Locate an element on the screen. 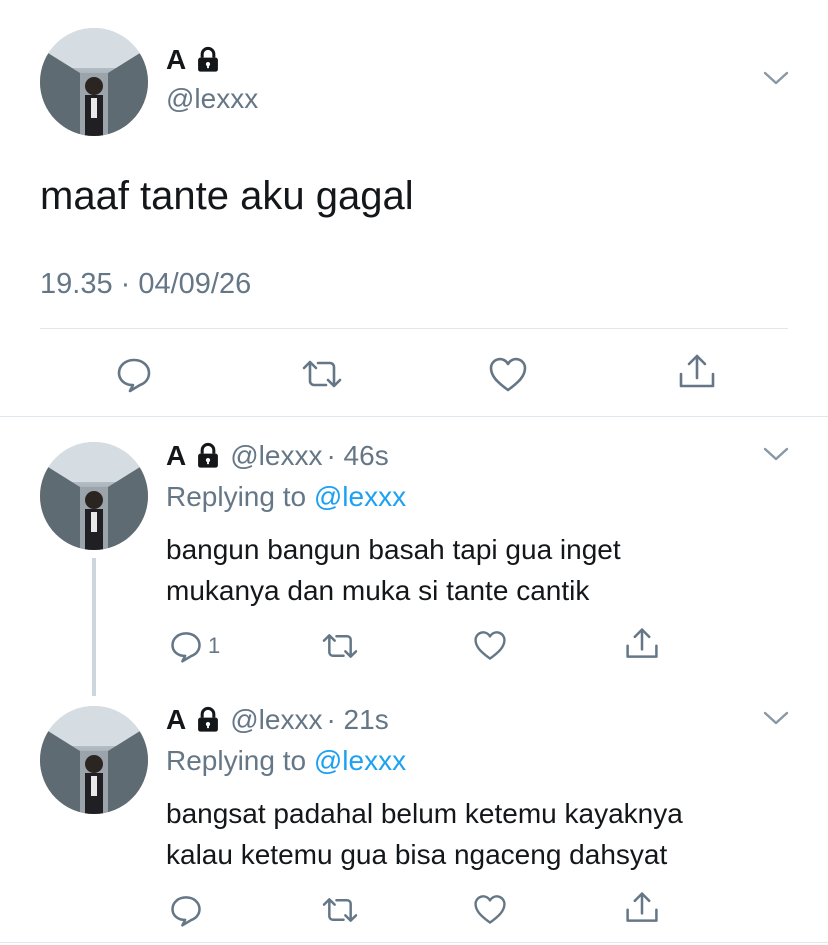 The width and height of the screenshot is (828, 945). reply-button is located at coordinates (188, 910).